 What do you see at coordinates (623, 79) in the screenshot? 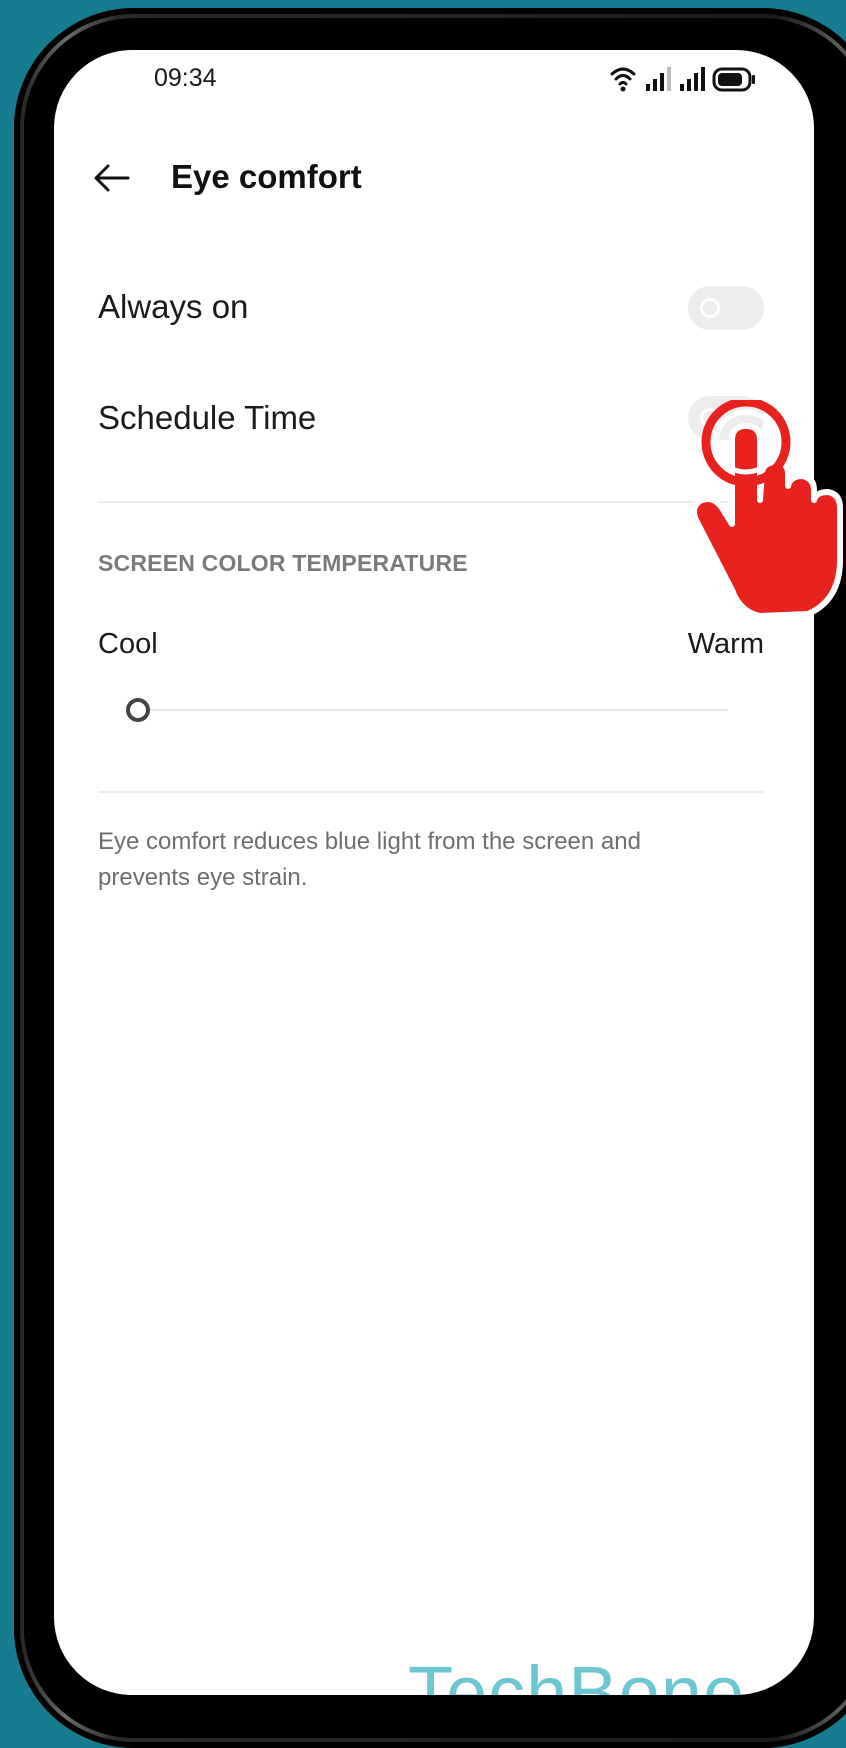
I see `wifi-icon` at bounding box center [623, 79].